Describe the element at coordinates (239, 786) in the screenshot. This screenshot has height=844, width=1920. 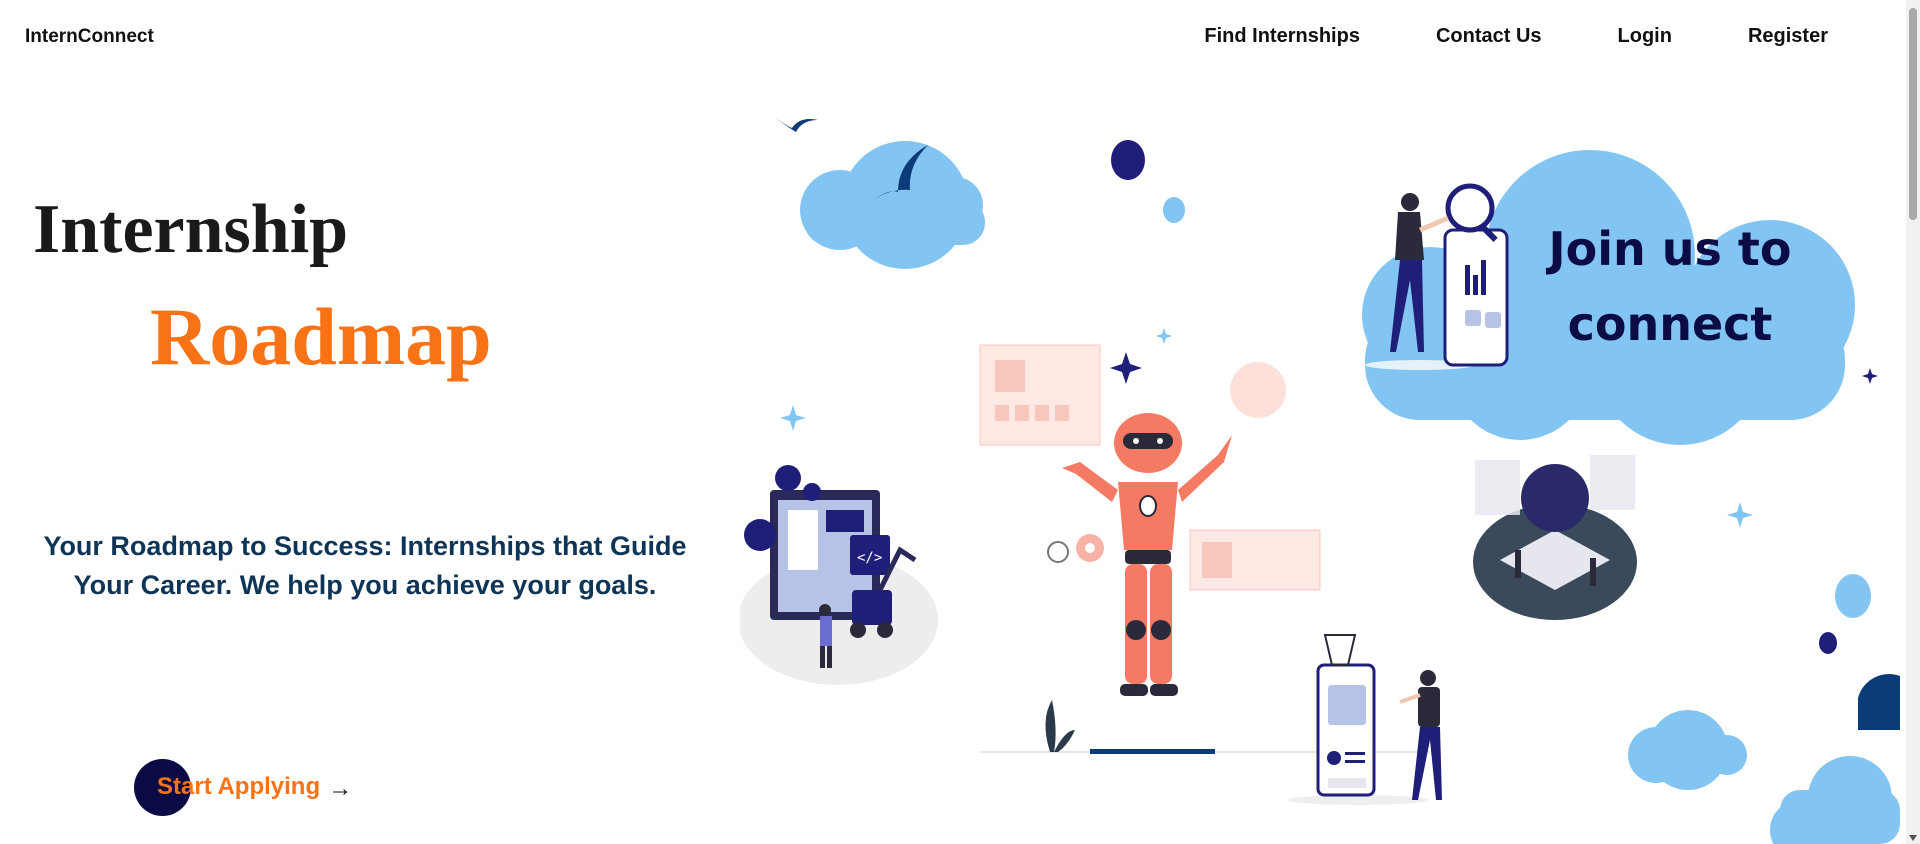
I see `start-applying-label: Start Applying` at that location.